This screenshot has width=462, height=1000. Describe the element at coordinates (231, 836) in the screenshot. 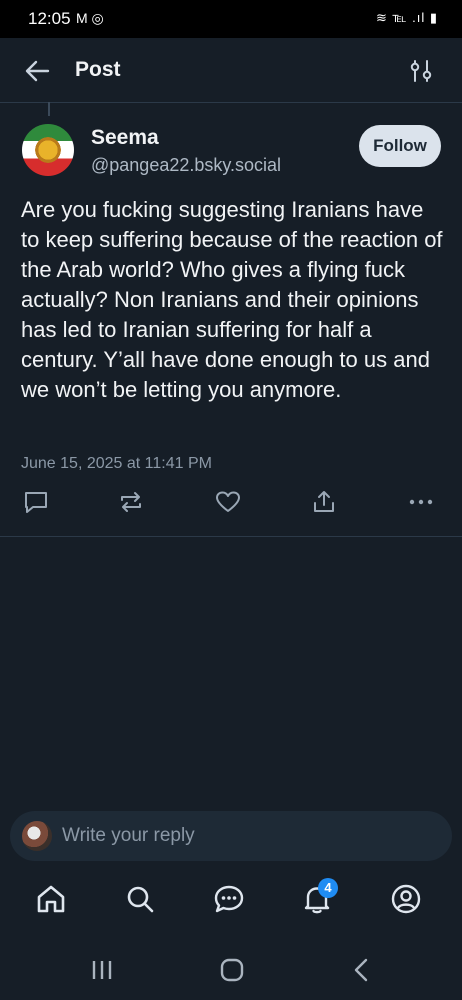

I see `reply-input: Write your reply` at that location.